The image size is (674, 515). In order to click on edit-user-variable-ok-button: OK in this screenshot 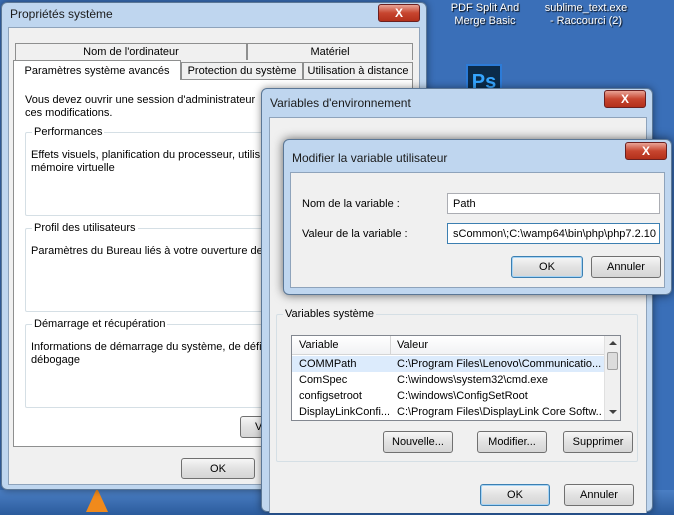, I will do `click(547, 267)`.